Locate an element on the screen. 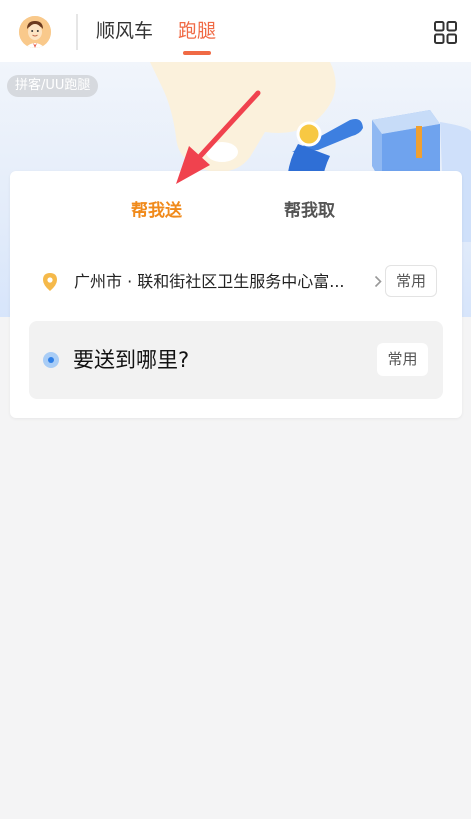  header-divider is located at coordinates (77, 32).